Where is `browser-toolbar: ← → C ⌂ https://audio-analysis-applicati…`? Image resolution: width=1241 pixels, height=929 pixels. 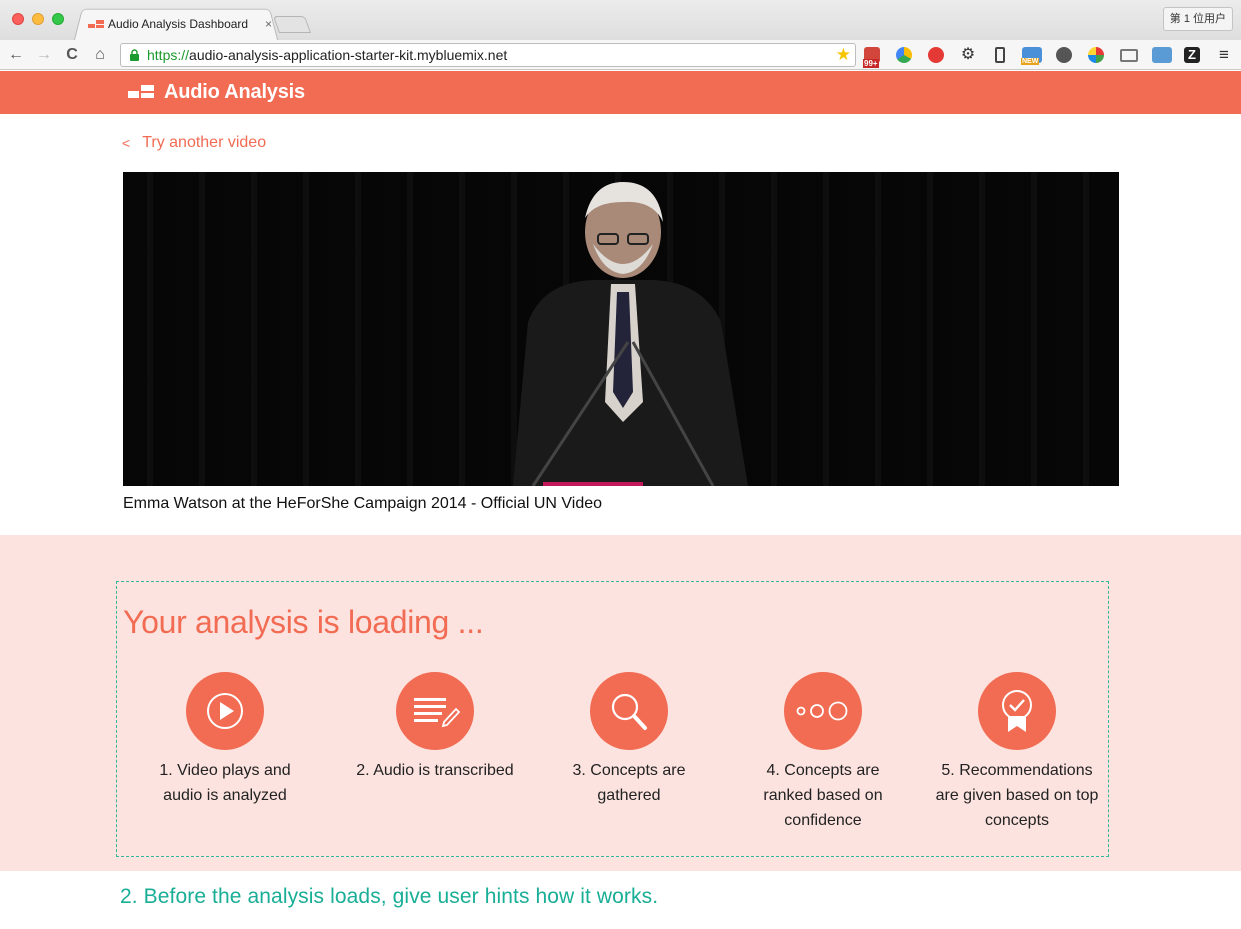 browser-toolbar: ← → C ⌂ https://audio-analysis-applicati… is located at coordinates (620, 55).